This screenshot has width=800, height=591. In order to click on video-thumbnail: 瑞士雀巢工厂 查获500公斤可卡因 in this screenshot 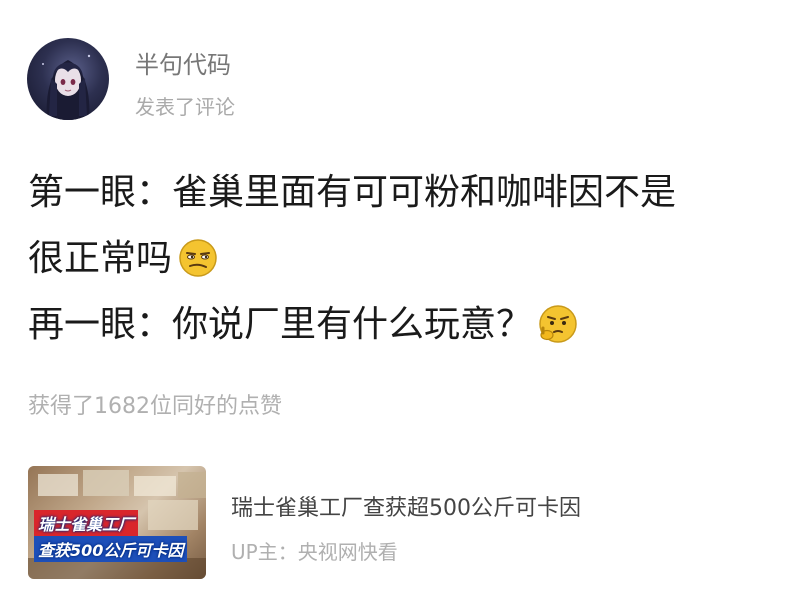, I will do `click(117, 522)`.